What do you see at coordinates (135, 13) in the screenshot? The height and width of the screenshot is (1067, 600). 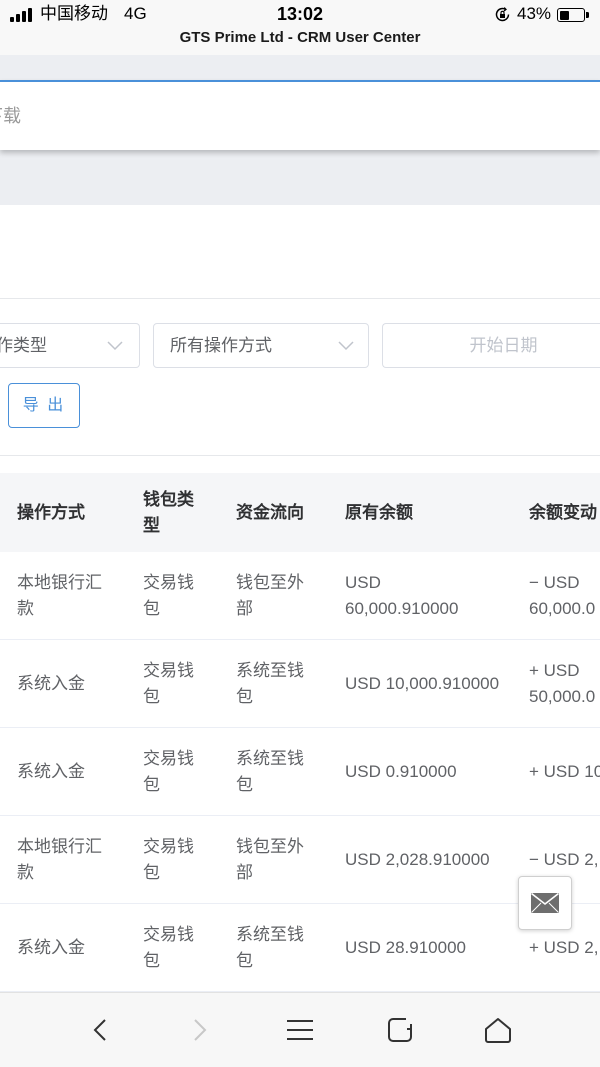 I see `network-type: 4G` at bounding box center [135, 13].